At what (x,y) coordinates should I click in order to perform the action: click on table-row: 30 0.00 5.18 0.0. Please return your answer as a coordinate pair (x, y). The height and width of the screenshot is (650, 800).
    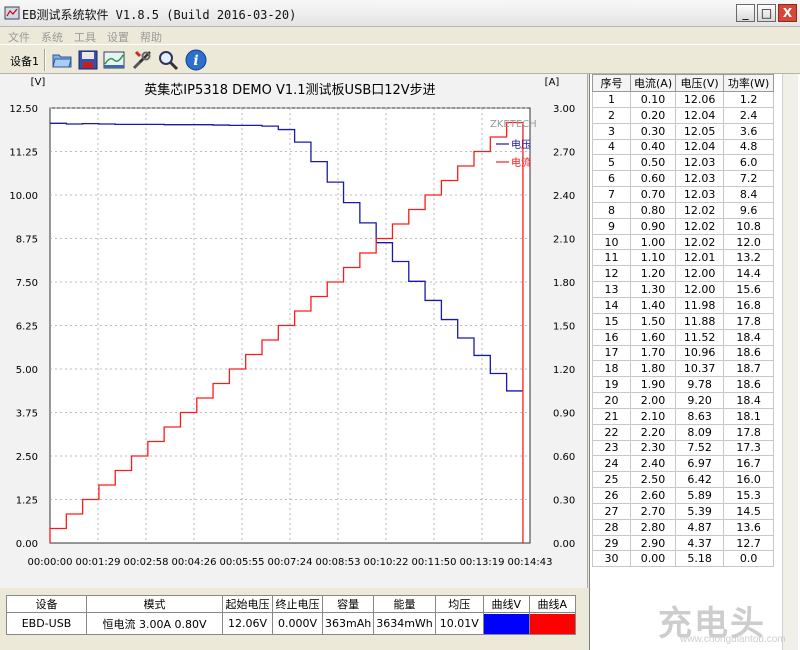
    Looking at the image, I should click on (683, 559).